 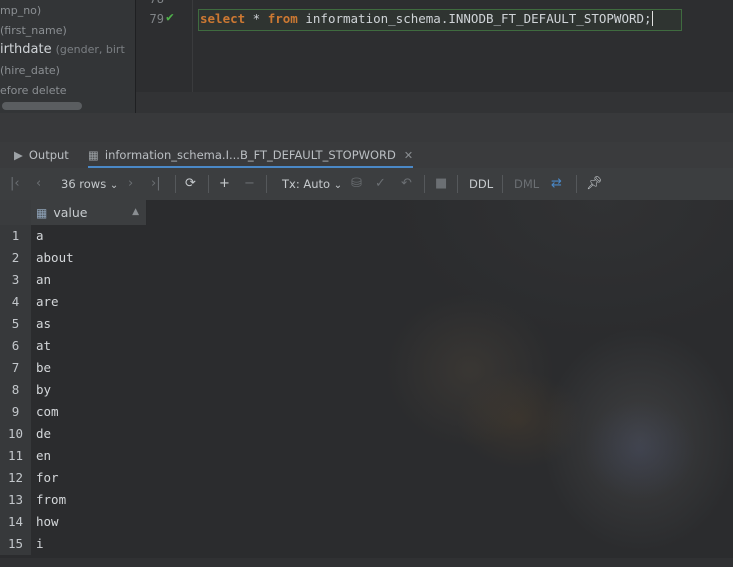 What do you see at coordinates (130, 184) in the screenshot?
I see `next-page-icon: ›` at bounding box center [130, 184].